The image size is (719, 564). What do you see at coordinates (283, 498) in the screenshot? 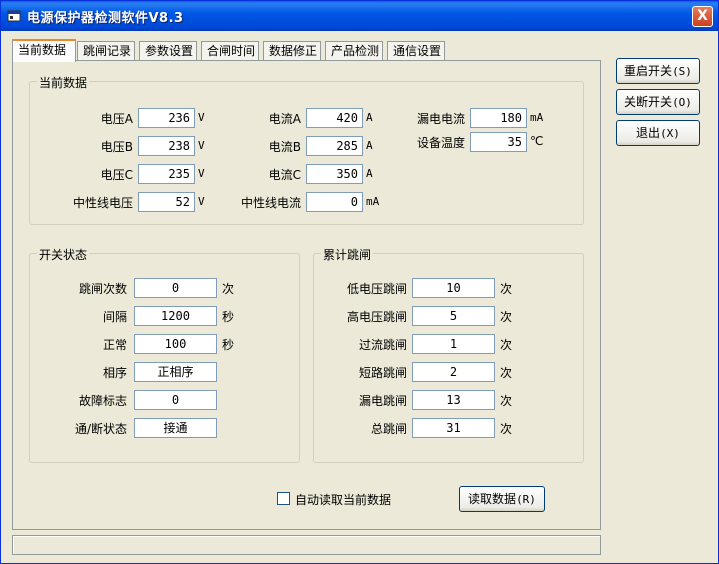
I see `auto-read-checkbox` at bounding box center [283, 498].